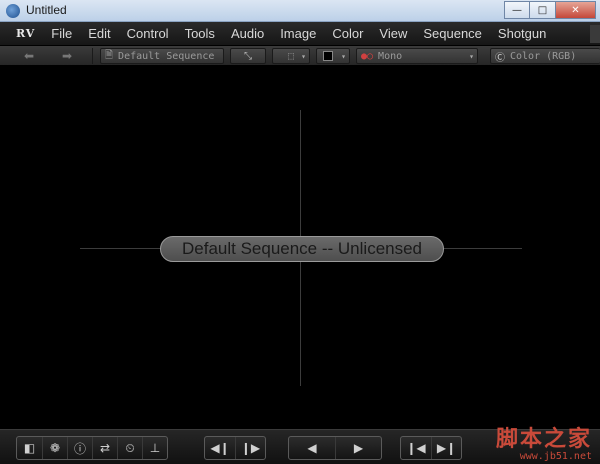 The width and height of the screenshot is (600, 464). I want to click on color-space-label: Color (RGB), so click(543, 56).